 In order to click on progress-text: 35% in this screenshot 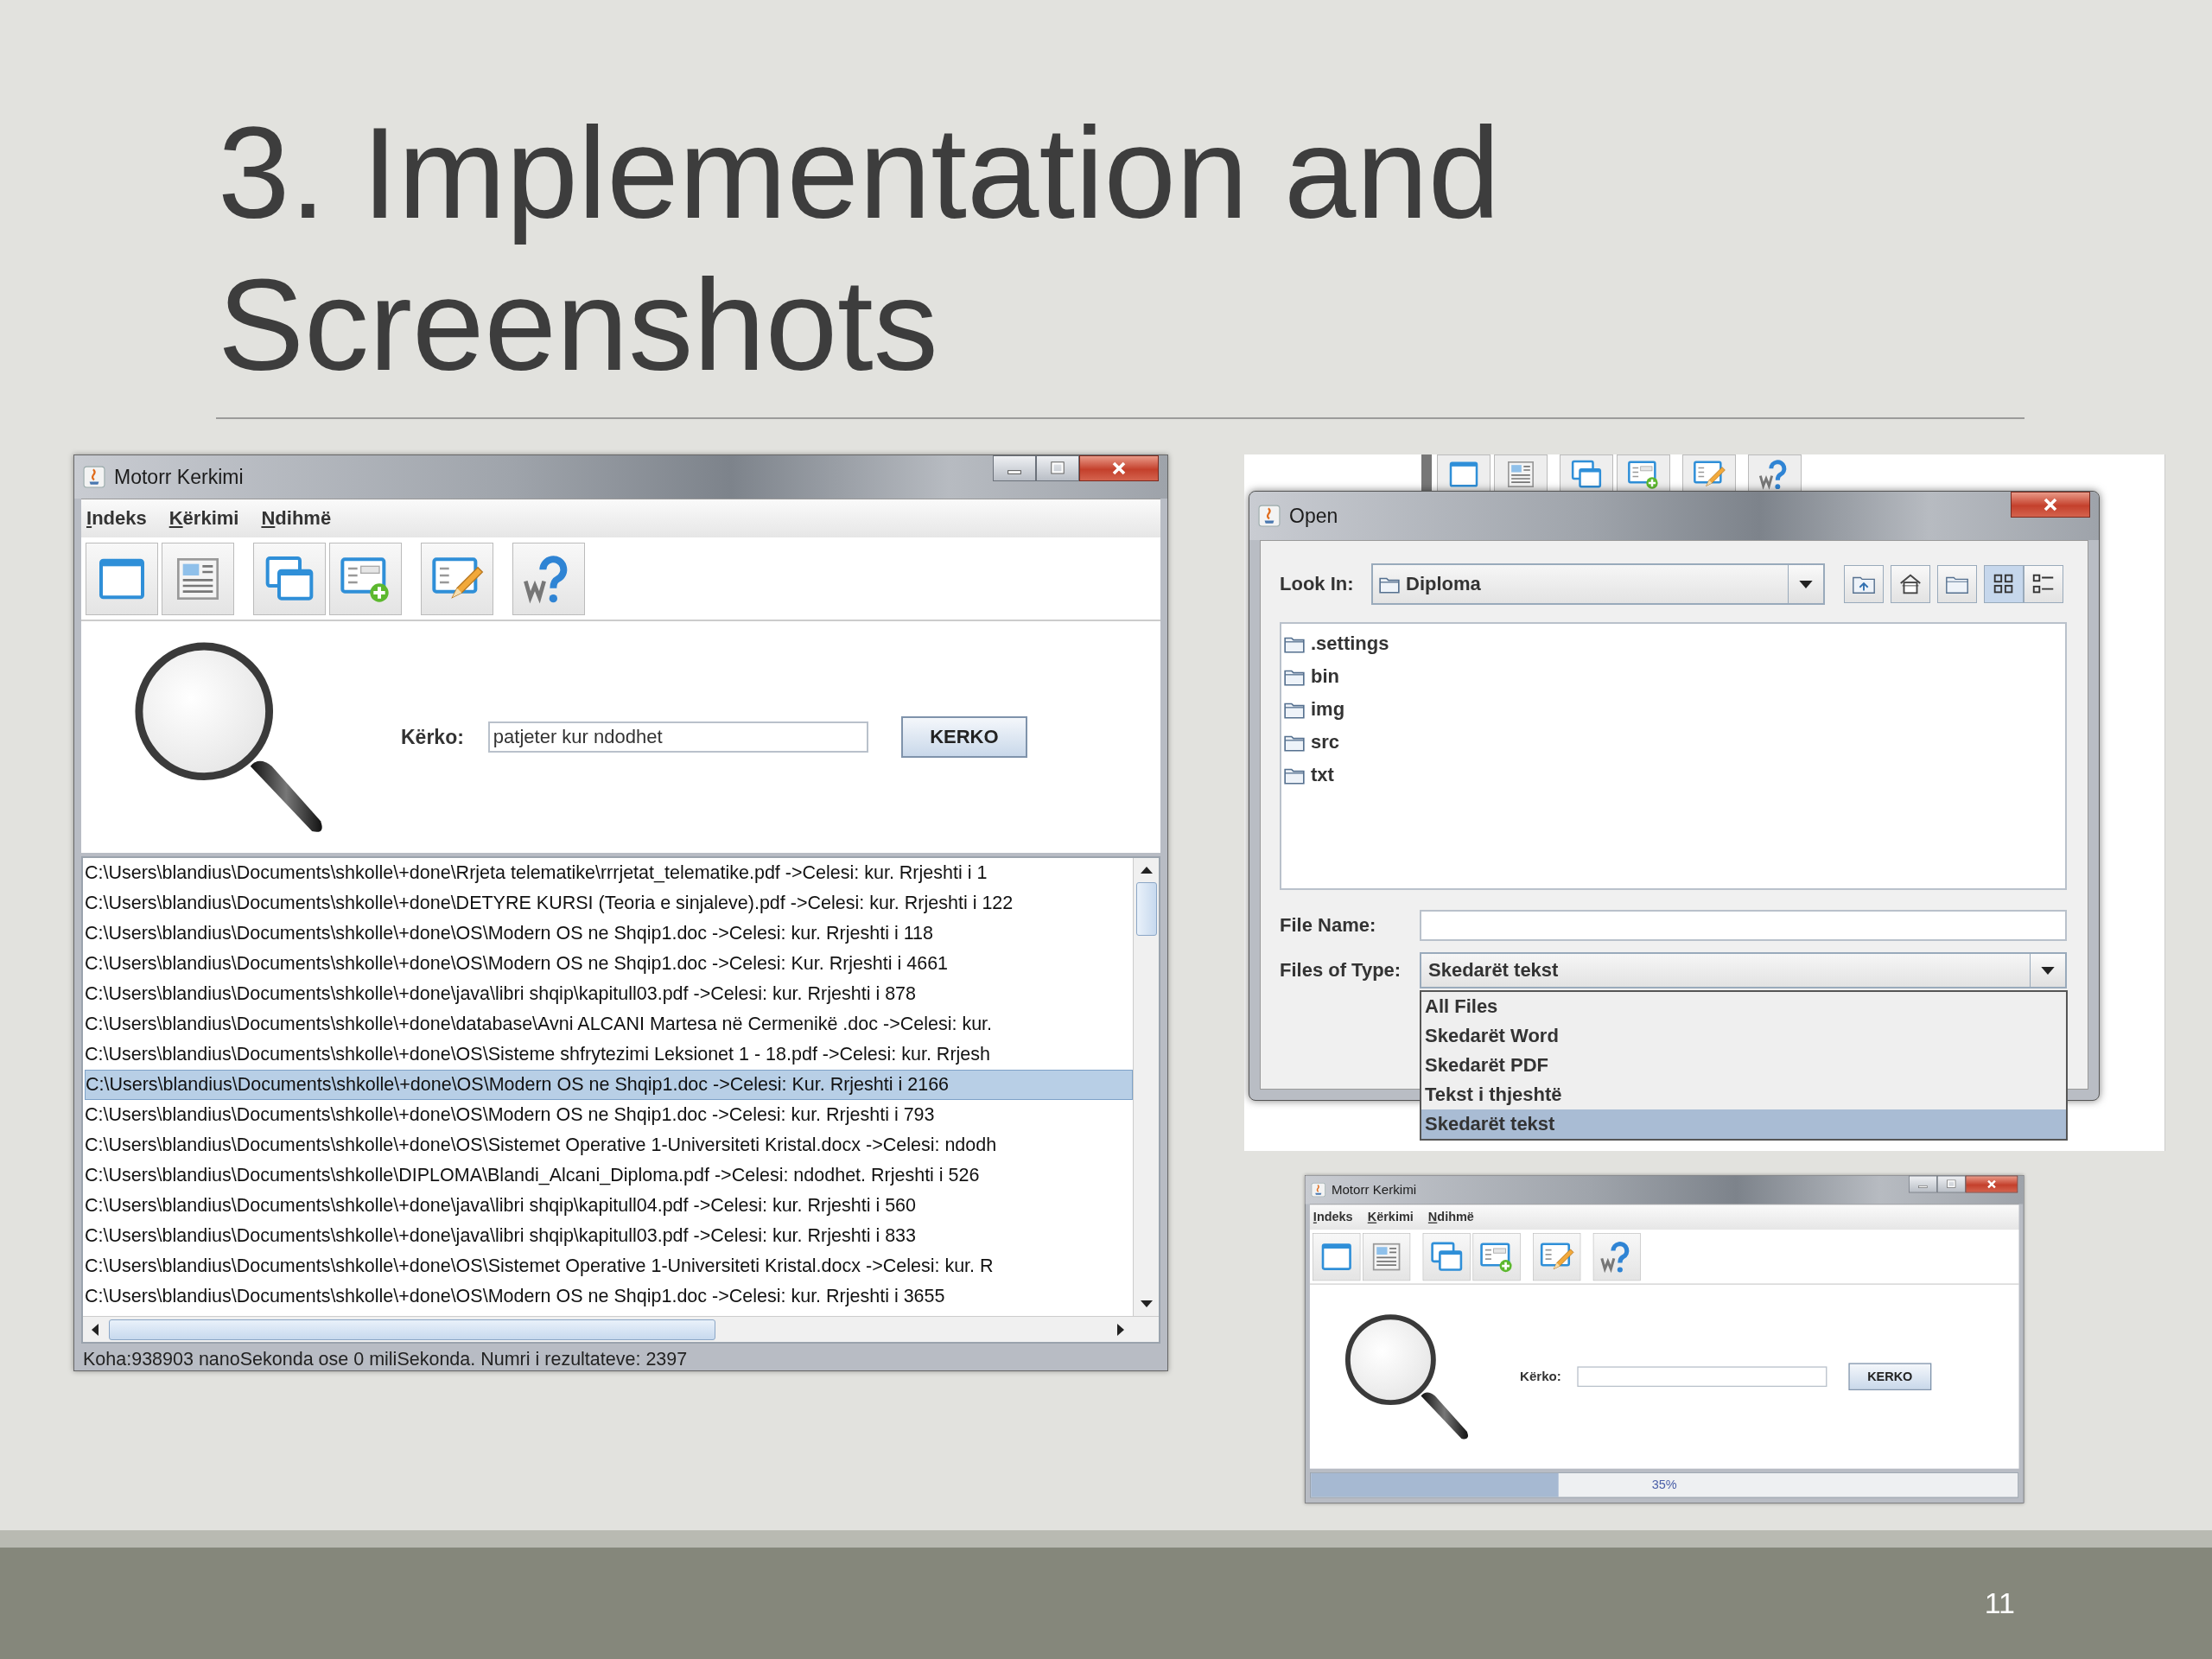, I will do `click(1664, 1485)`.